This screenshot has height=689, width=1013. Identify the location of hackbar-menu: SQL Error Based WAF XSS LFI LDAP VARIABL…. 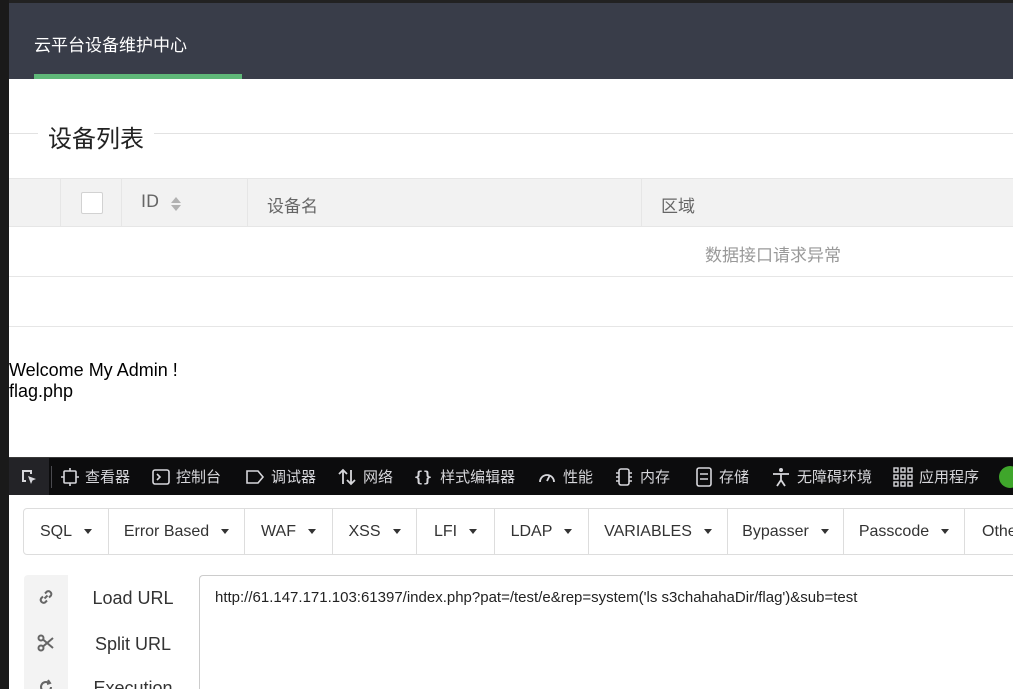
(518, 531).